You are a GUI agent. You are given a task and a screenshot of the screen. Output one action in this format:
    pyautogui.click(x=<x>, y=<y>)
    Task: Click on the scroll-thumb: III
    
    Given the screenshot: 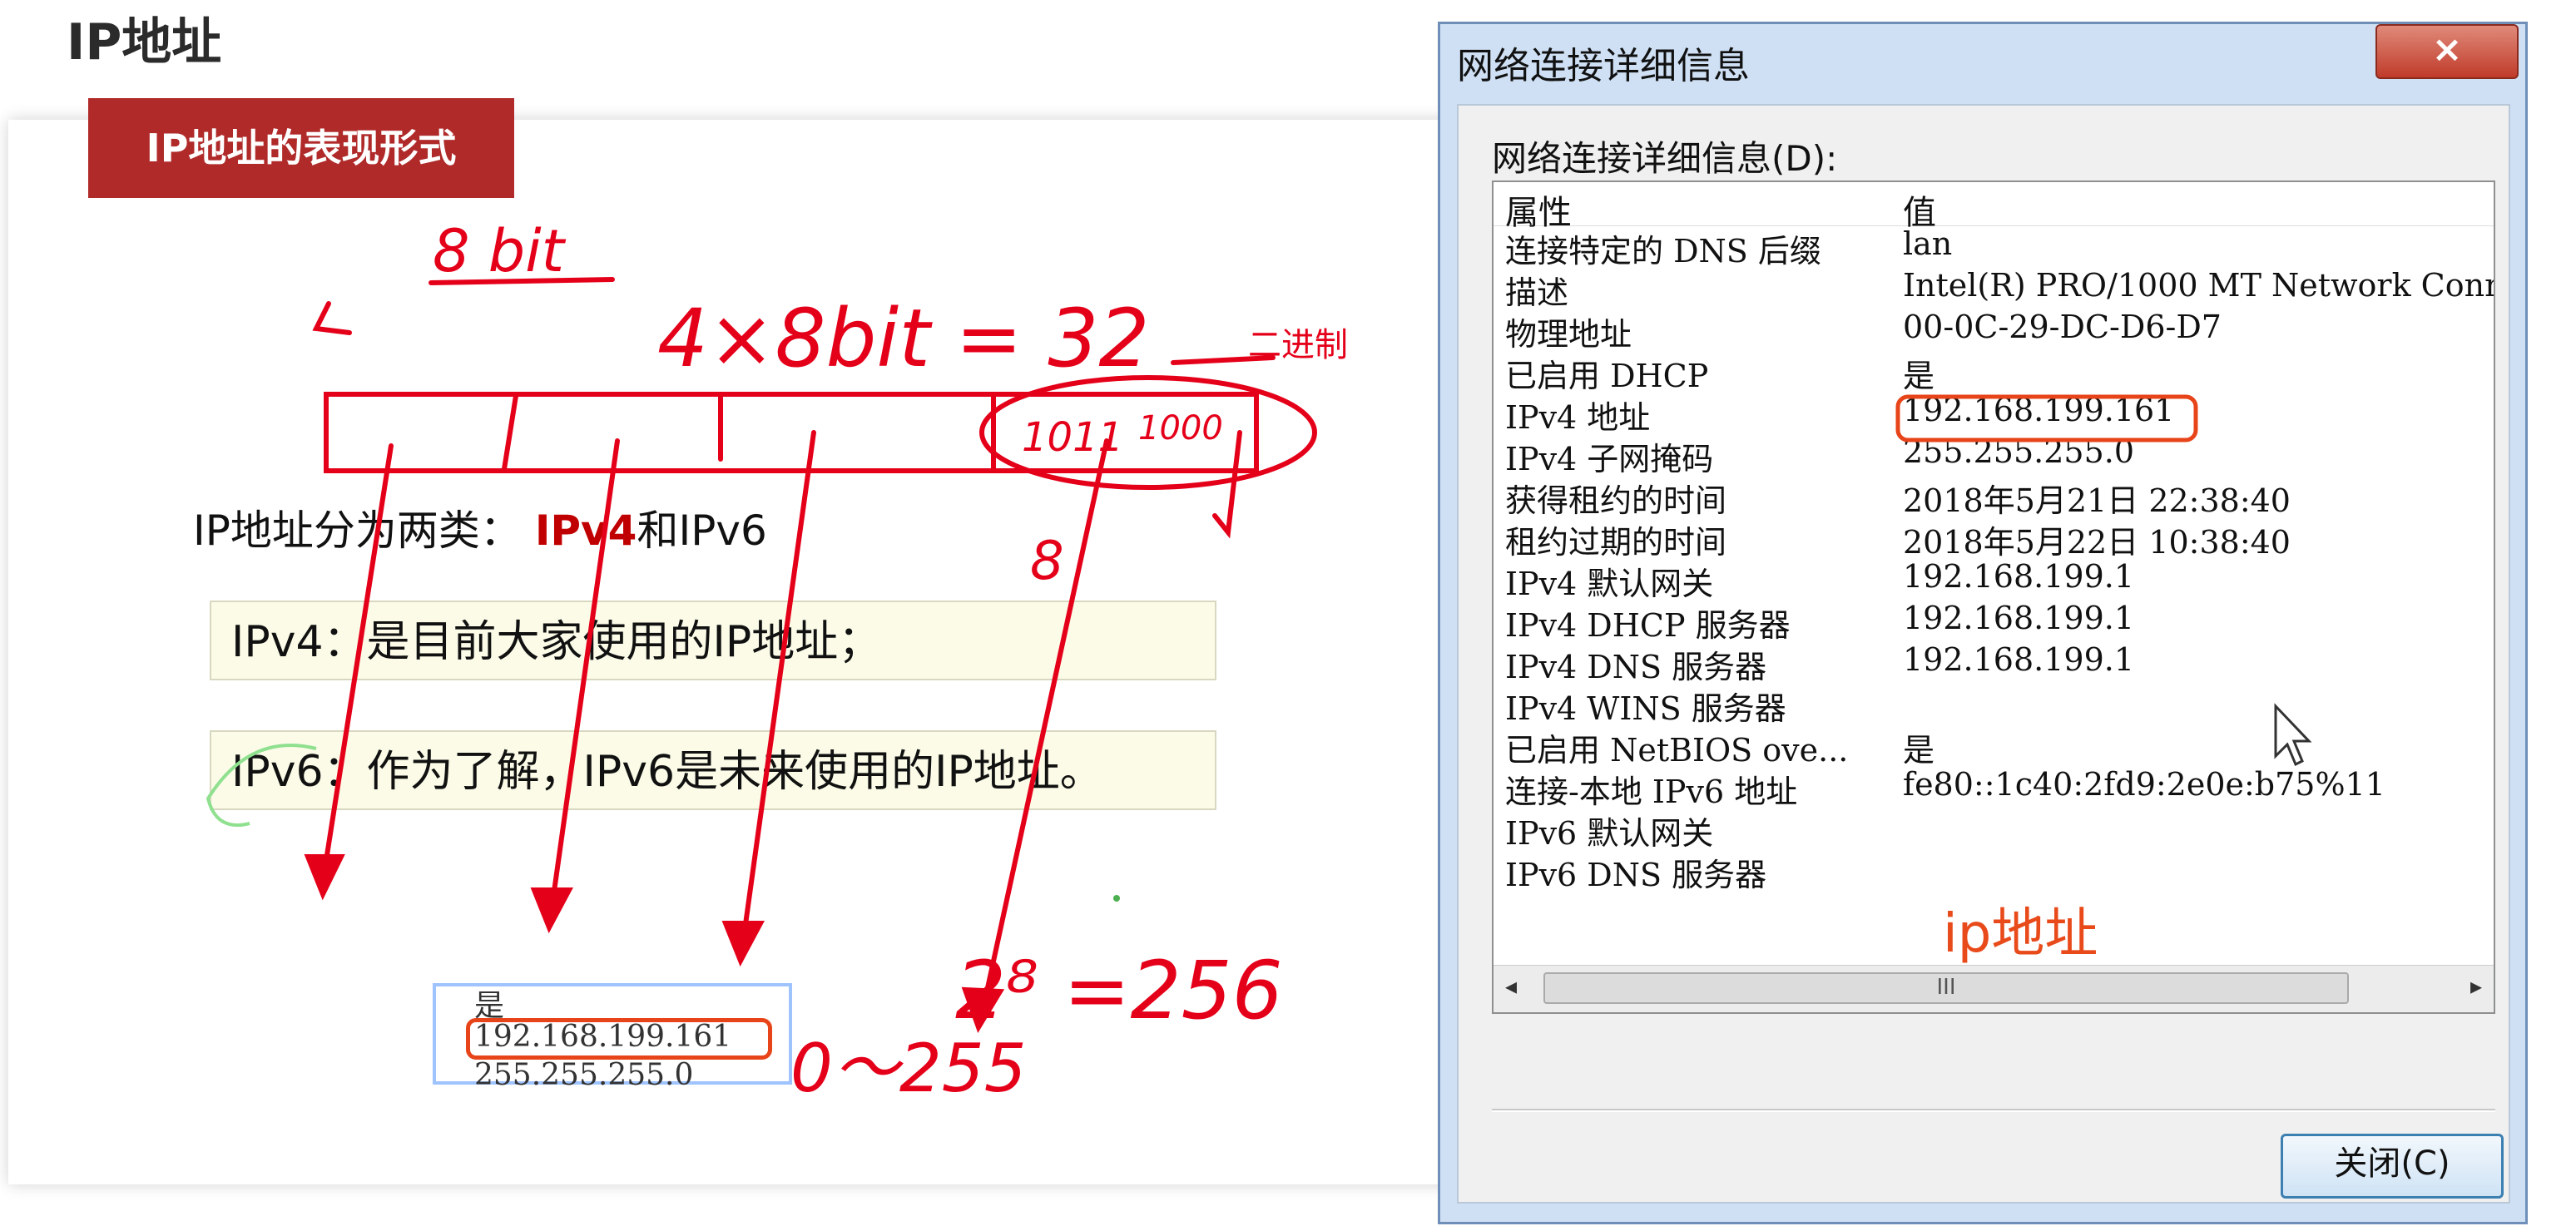 What is the action you would take?
    pyautogui.click(x=1946, y=988)
    